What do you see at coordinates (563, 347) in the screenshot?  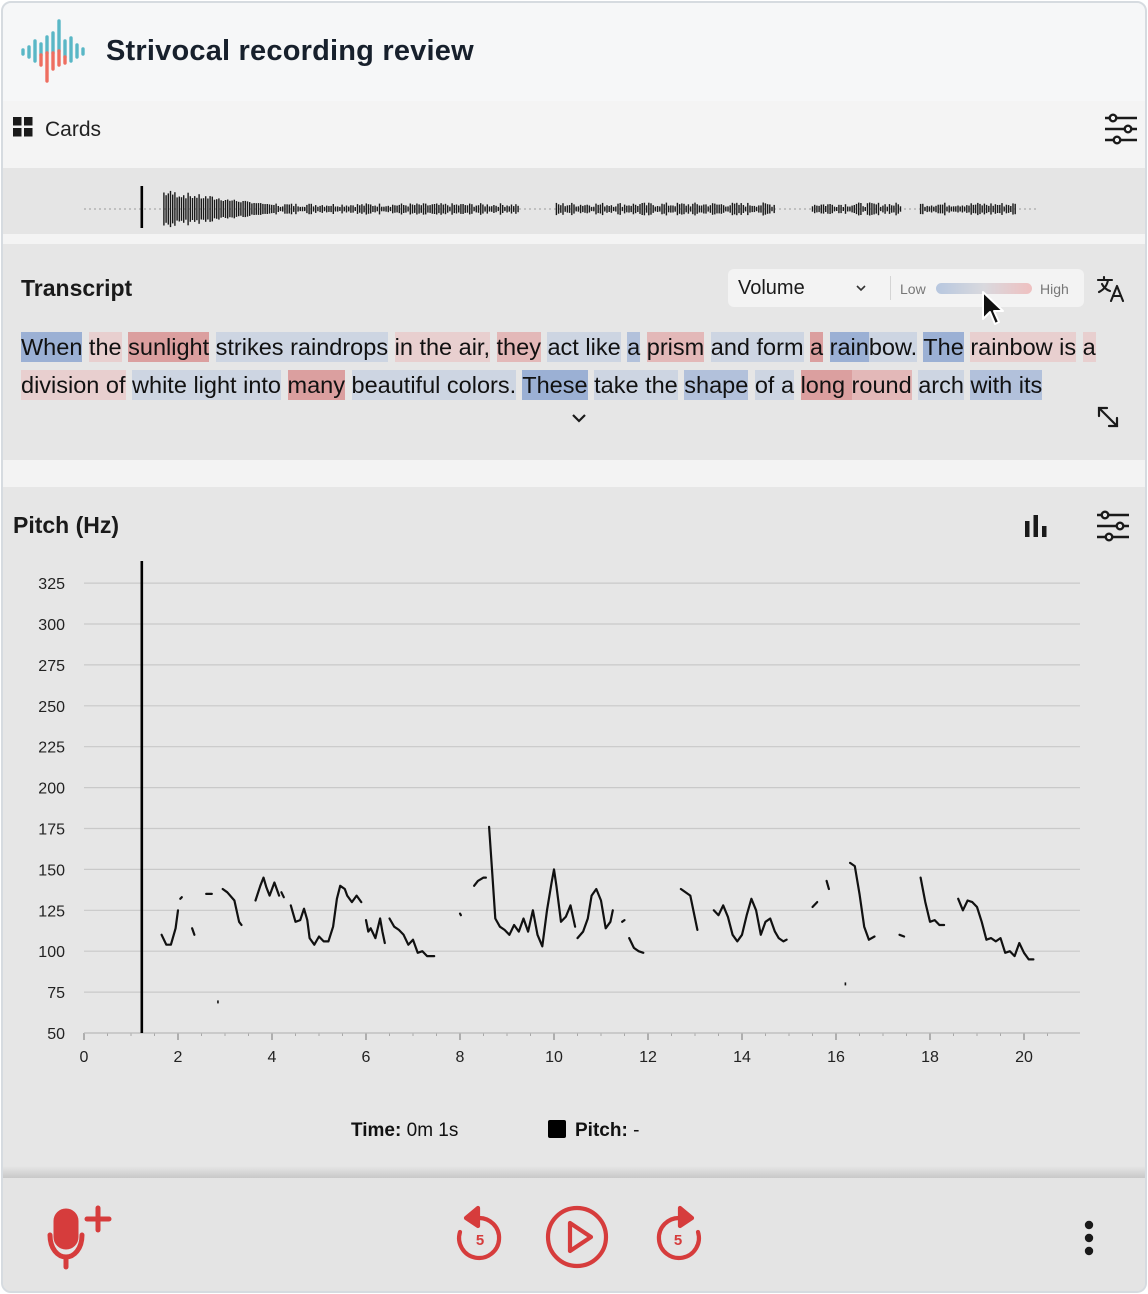 I see `transcript-word: act` at bounding box center [563, 347].